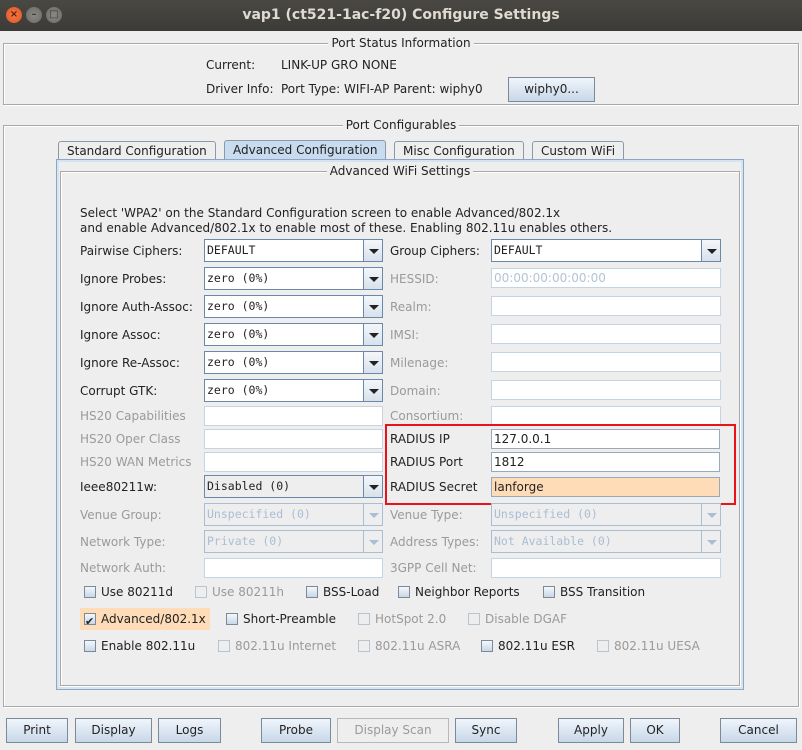 The height and width of the screenshot is (750, 802). I want to click on venue-group-select: Unspecified (0), so click(293, 514).